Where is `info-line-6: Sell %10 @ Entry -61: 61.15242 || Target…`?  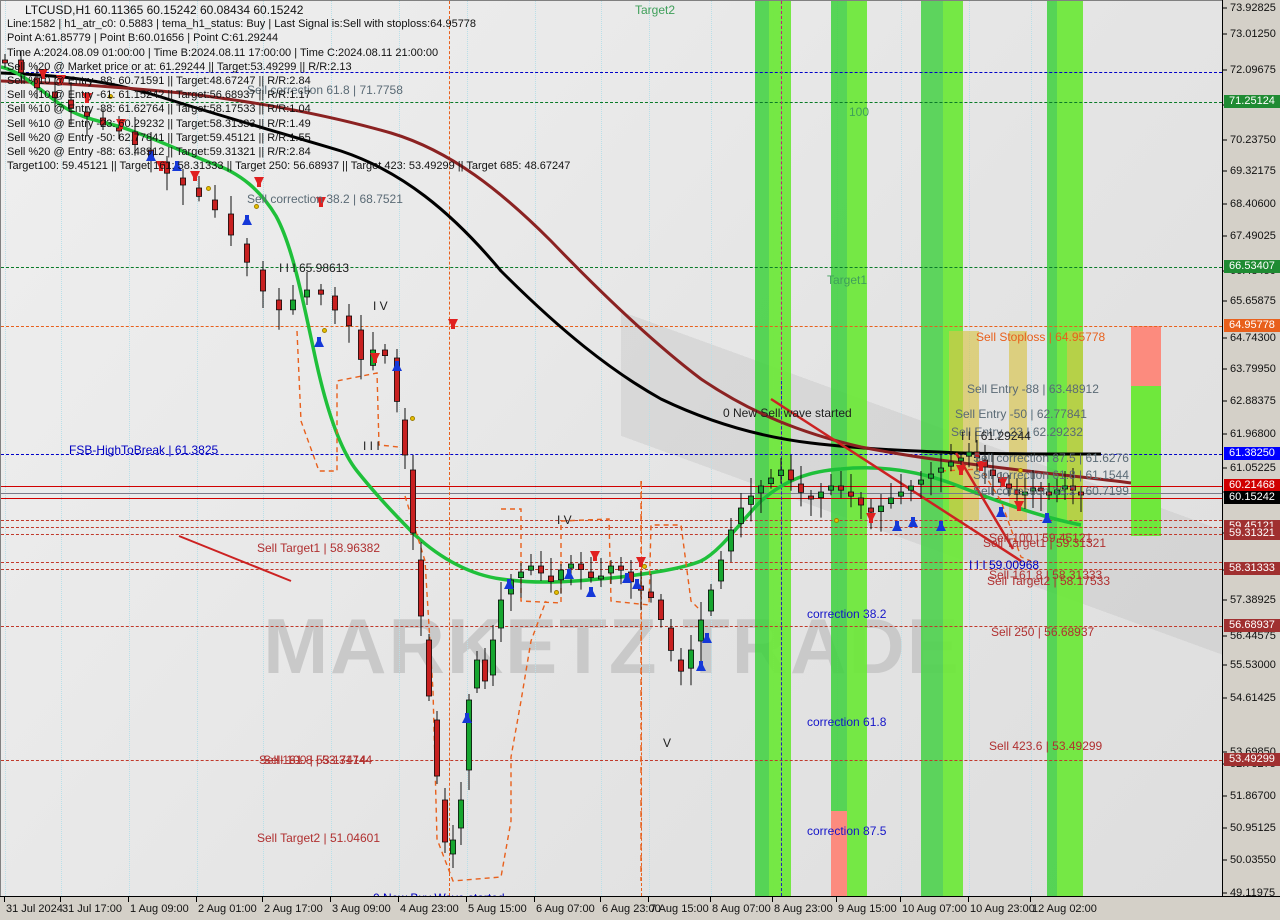 info-line-6: Sell %10 @ Entry -61: 61.15242 || Target… is located at coordinates (159, 95).